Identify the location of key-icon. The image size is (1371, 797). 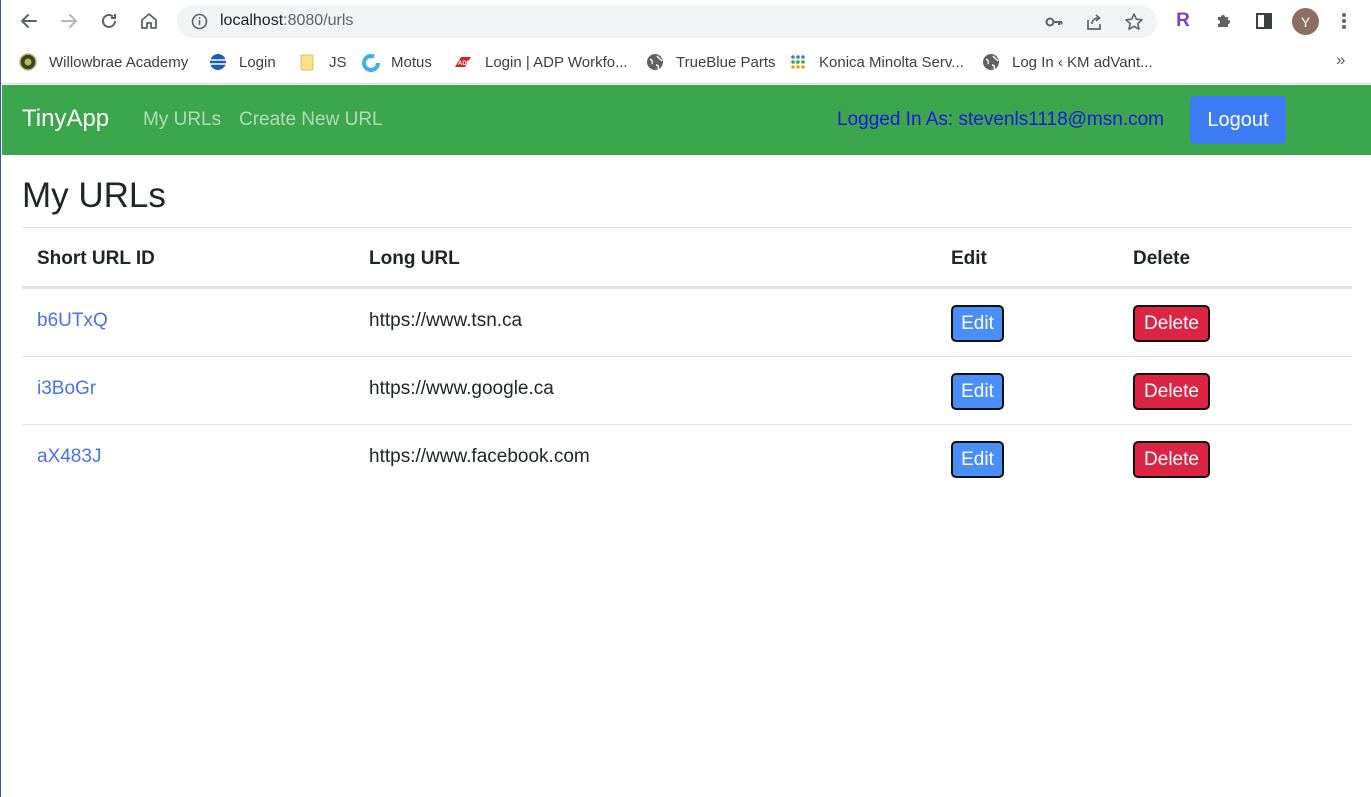
(1054, 22).